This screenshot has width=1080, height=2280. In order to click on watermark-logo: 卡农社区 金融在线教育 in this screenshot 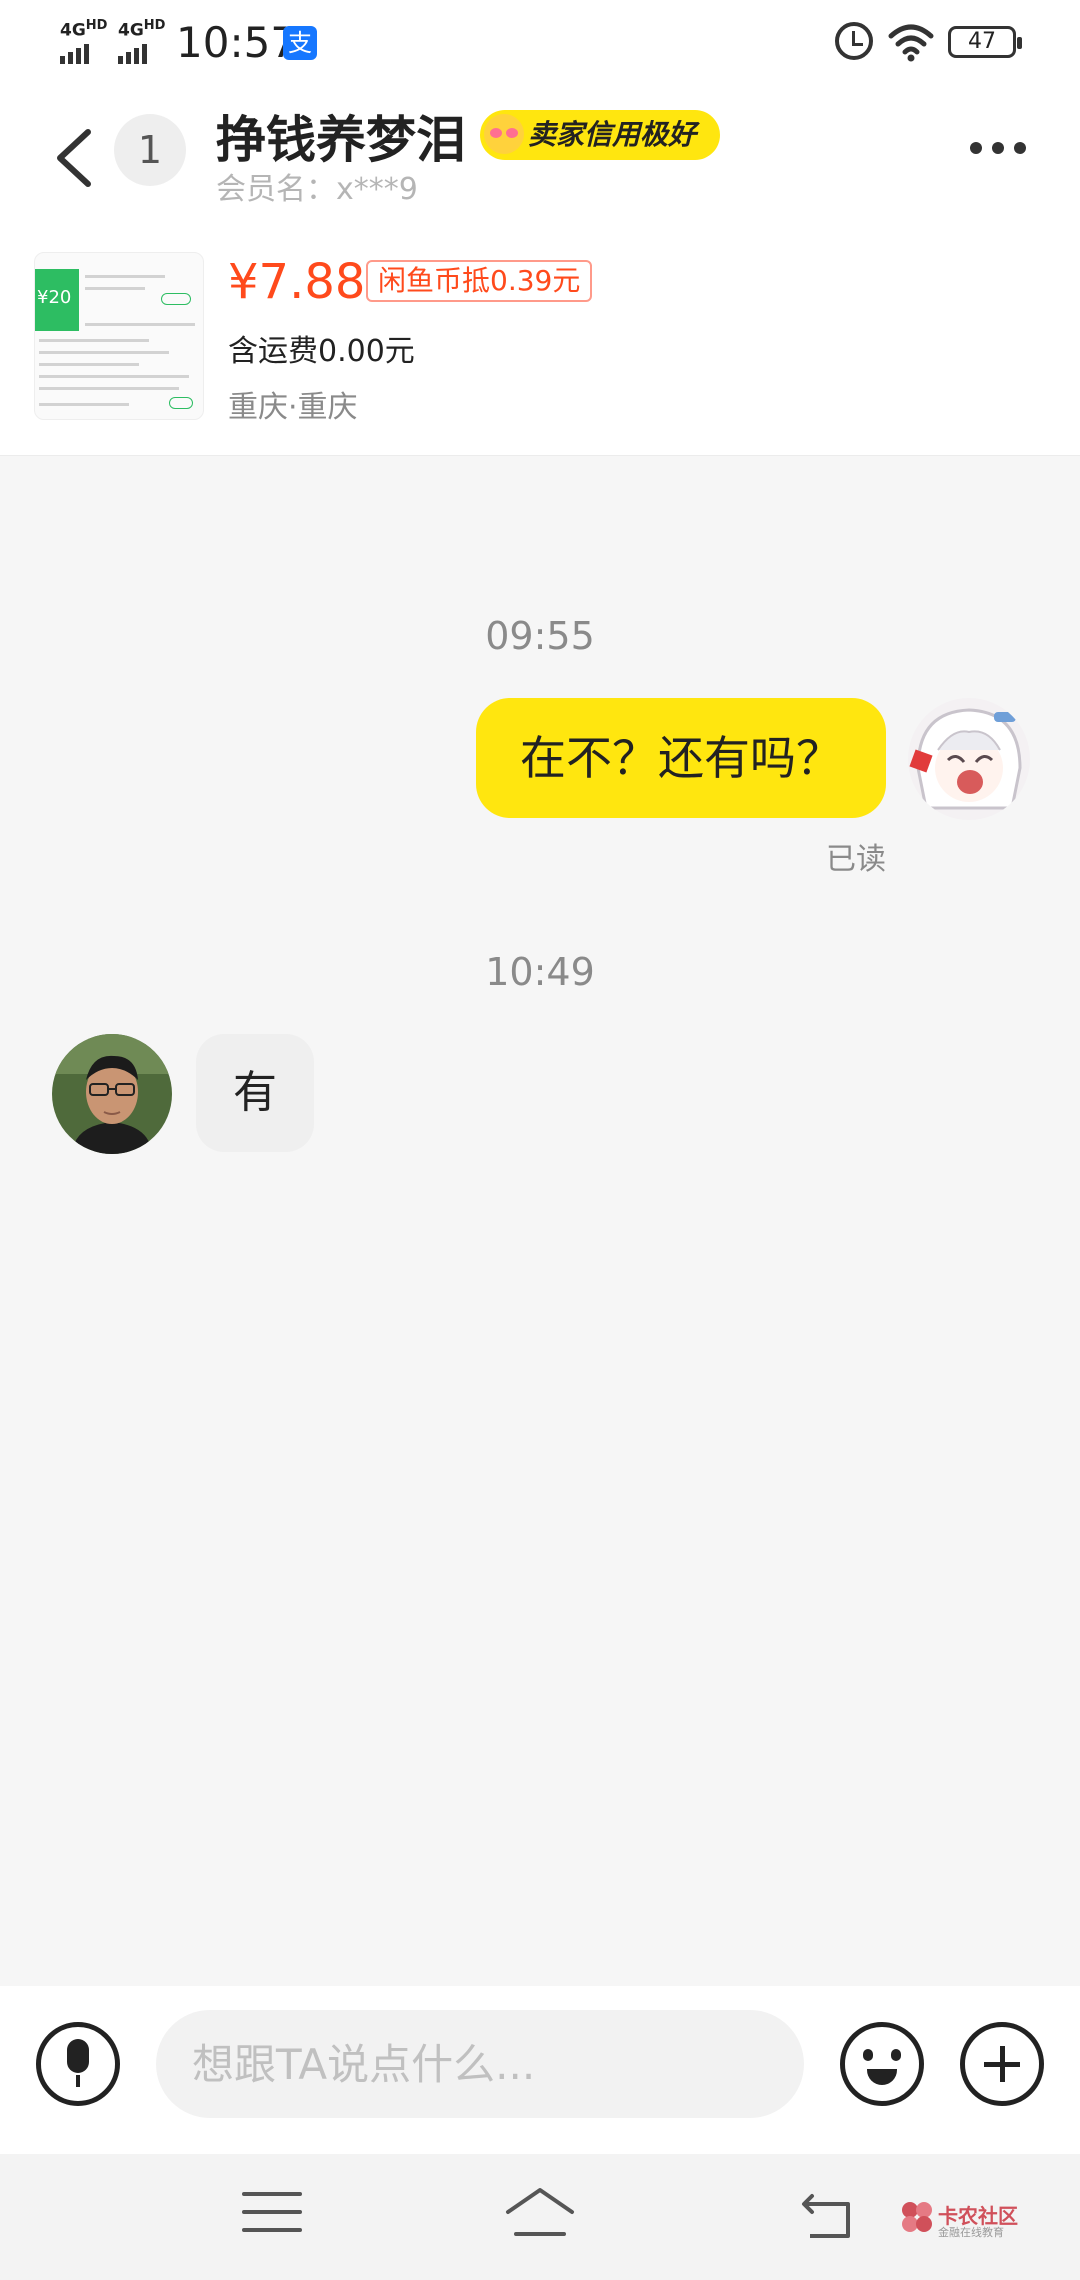, I will do `click(980, 2220)`.